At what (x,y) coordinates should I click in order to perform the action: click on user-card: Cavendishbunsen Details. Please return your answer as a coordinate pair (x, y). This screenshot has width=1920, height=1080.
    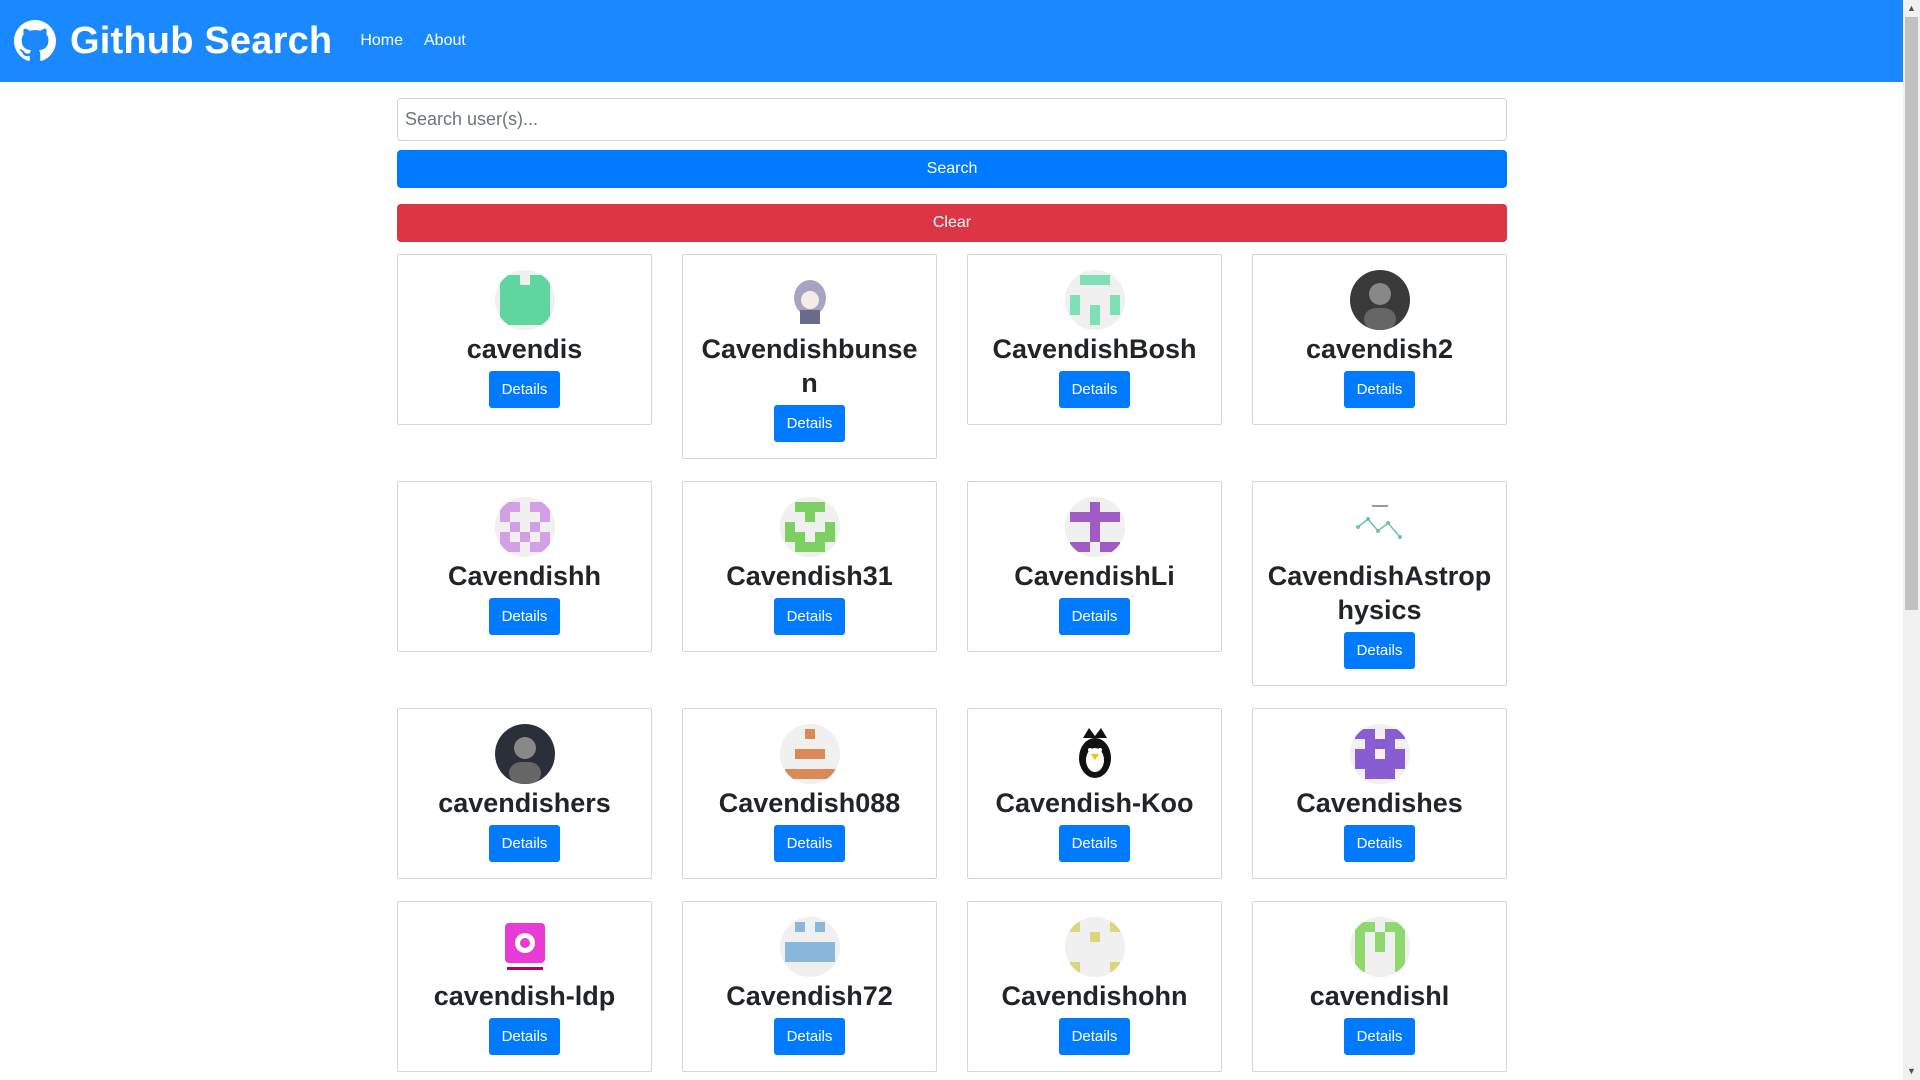
    Looking at the image, I should click on (809, 356).